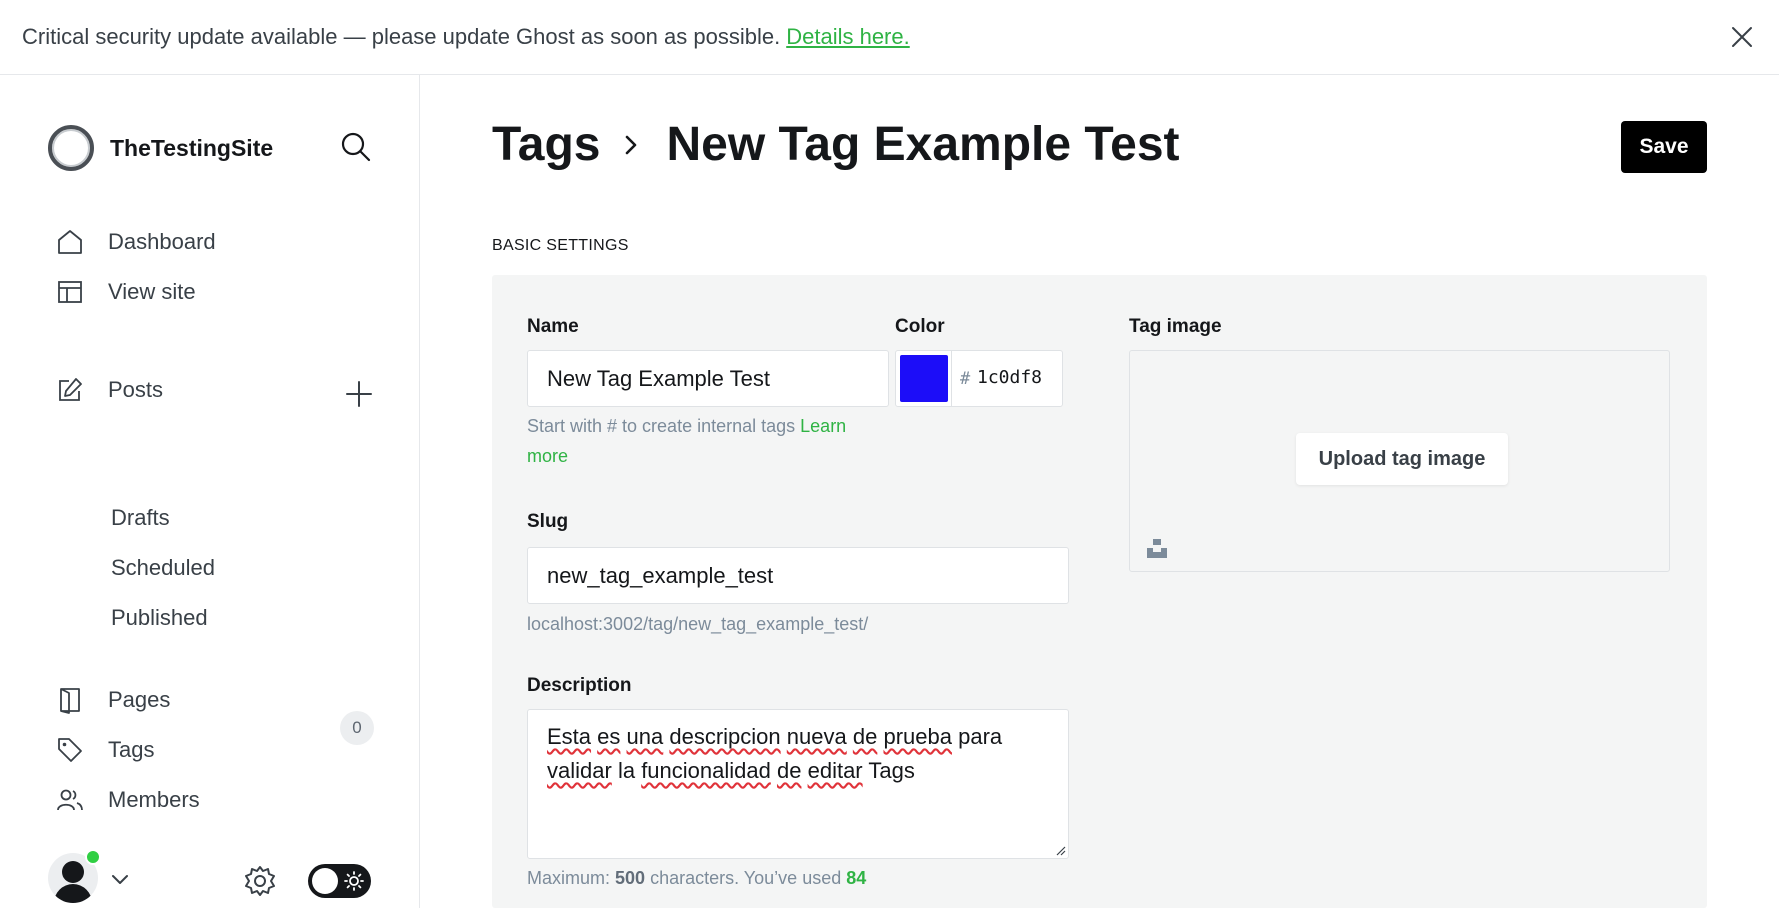 The width and height of the screenshot is (1779, 908). Describe the element at coordinates (816, 736) in the screenshot. I see `description-word: nueva` at that location.